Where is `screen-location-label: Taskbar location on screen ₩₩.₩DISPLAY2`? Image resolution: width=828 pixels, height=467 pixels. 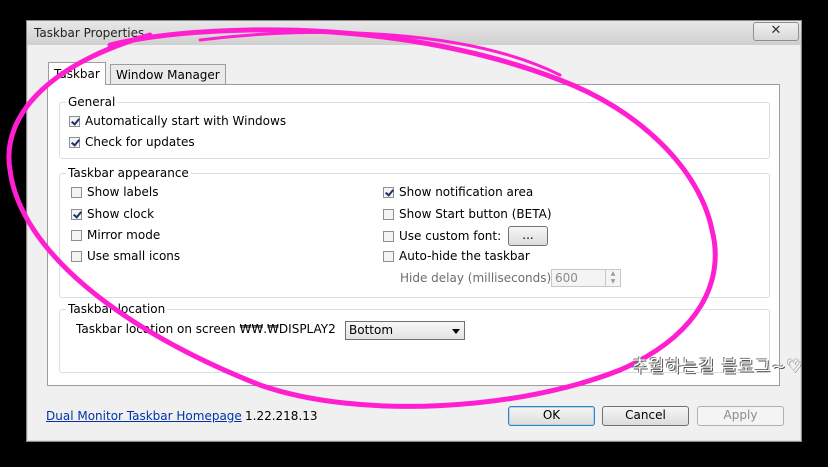 screen-location-label: Taskbar location on screen ₩₩.₩DISPLAY2 is located at coordinates (206, 329).